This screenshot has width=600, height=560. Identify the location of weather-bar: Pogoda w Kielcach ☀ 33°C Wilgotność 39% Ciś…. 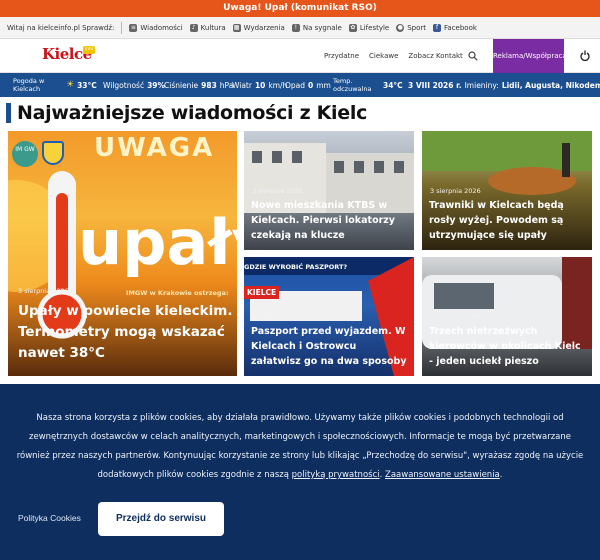
(300, 85).